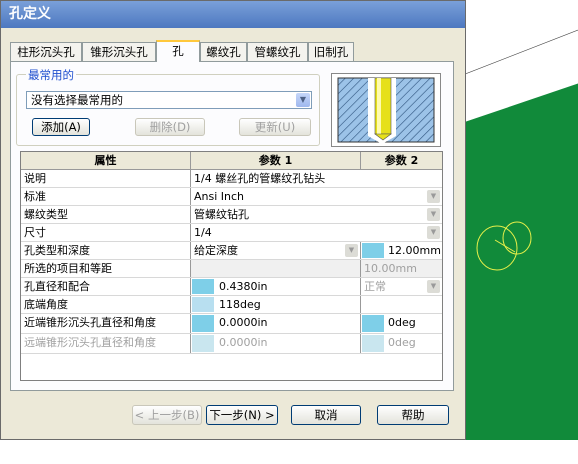 Image resolution: width=578 pixels, height=464 pixels. I want to click on grid-header-property: 属性, so click(106, 161).